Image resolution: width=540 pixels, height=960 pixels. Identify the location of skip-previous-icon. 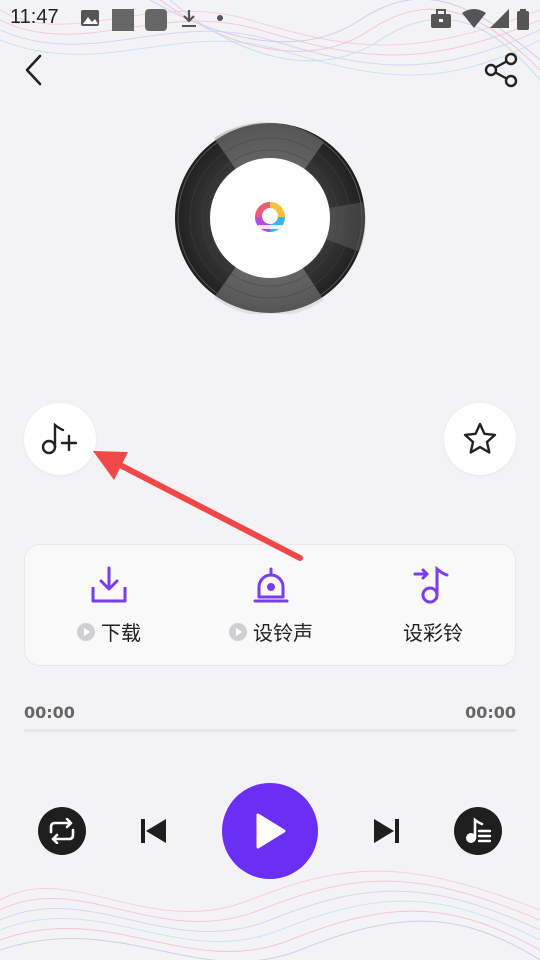
(153, 831).